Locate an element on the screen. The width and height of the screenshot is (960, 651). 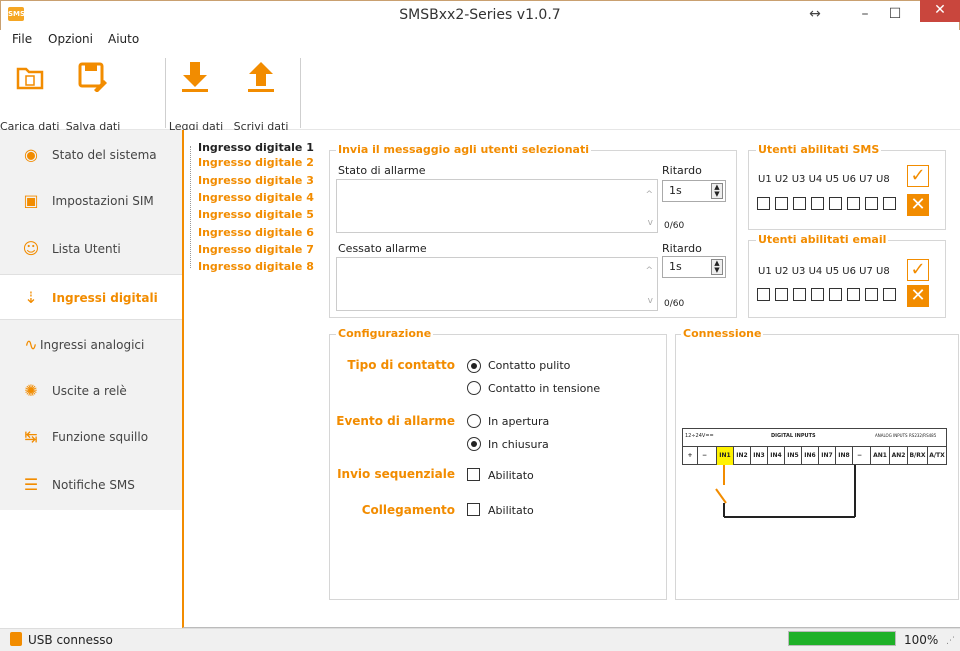
event-close-label: In chiusura is located at coordinates (518, 444).